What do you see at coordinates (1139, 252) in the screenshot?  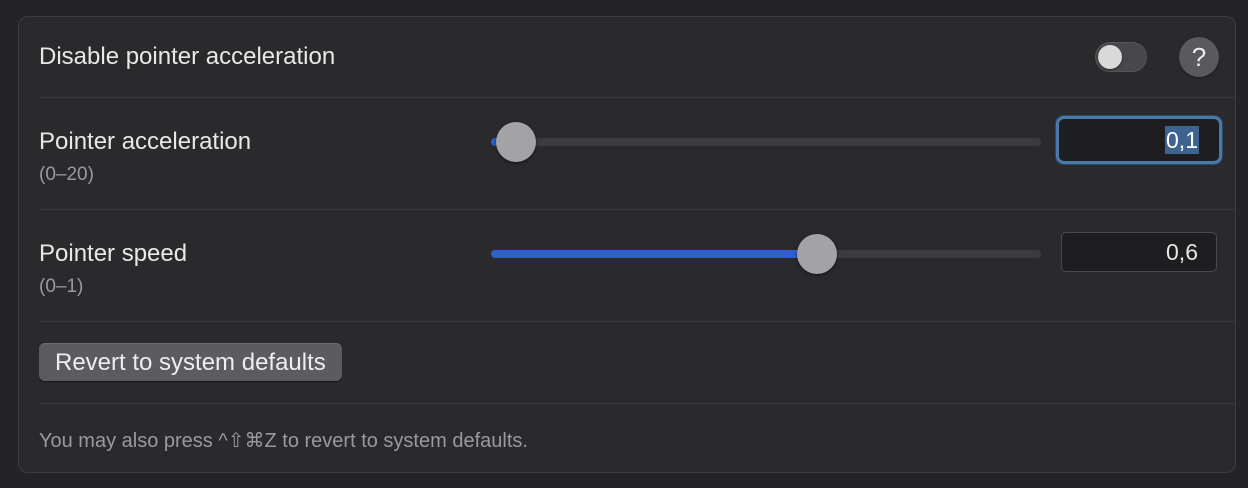 I see `pointer-speed-field: 0,6` at bounding box center [1139, 252].